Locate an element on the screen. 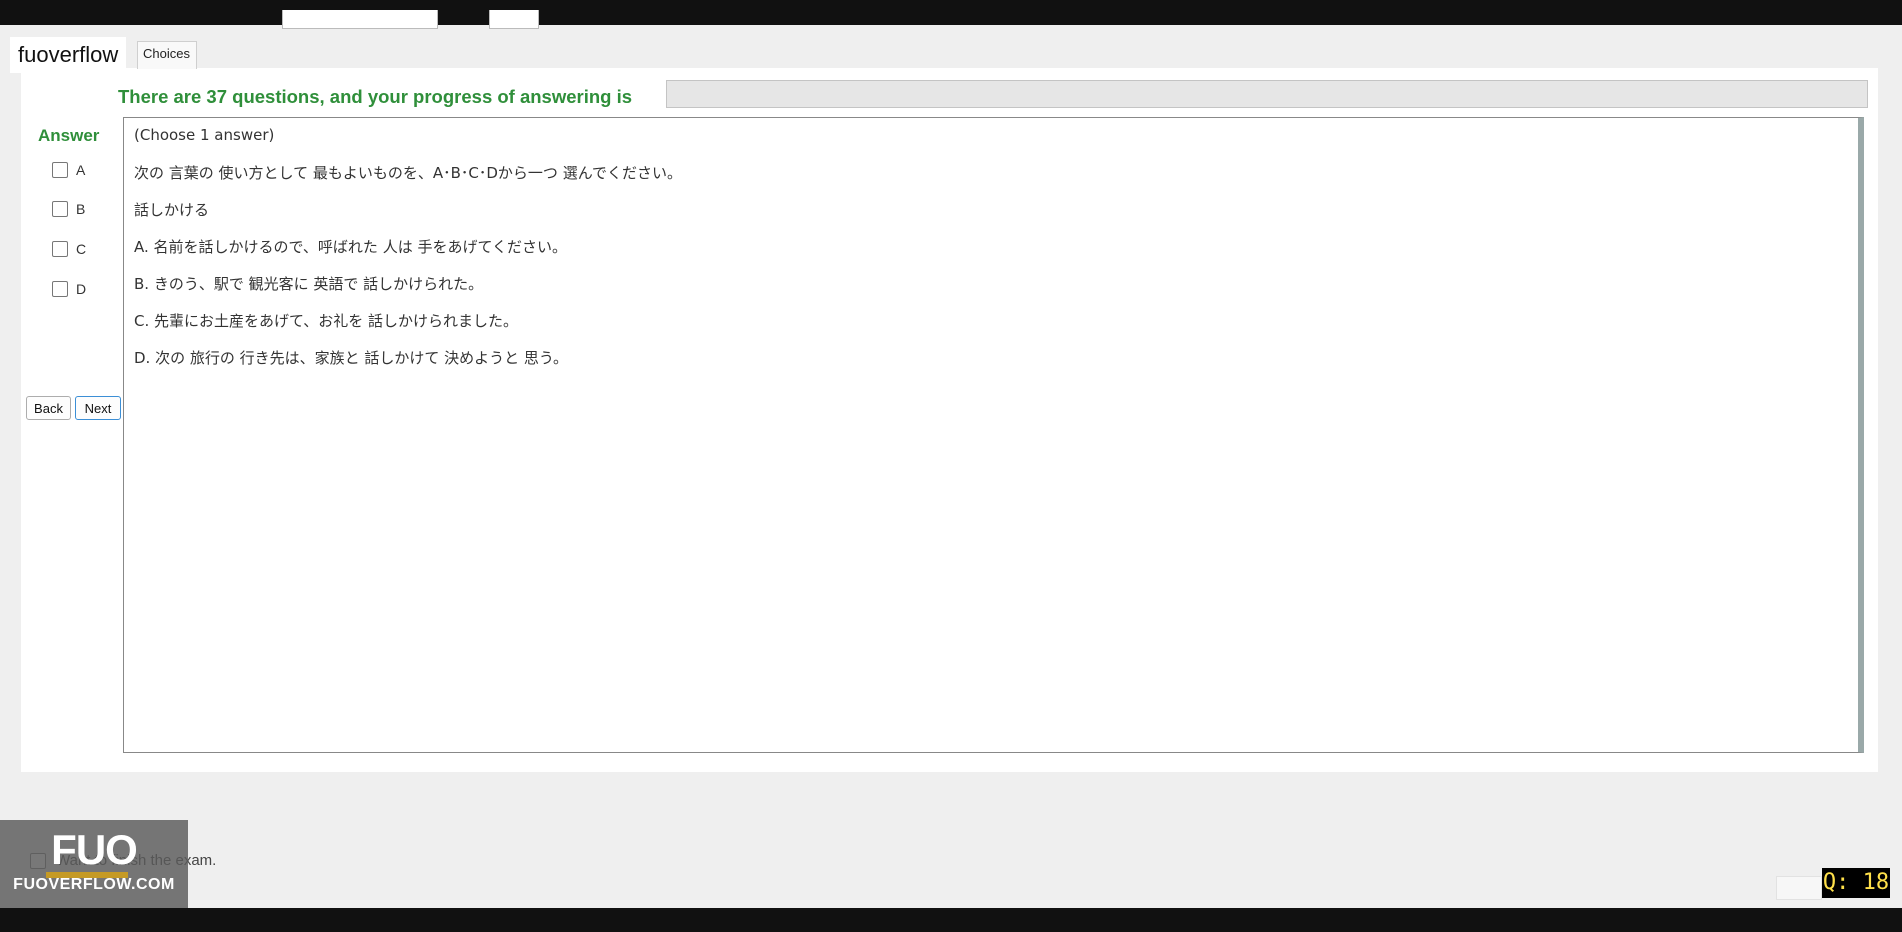  choice-c: C is located at coordinates (69, 249).